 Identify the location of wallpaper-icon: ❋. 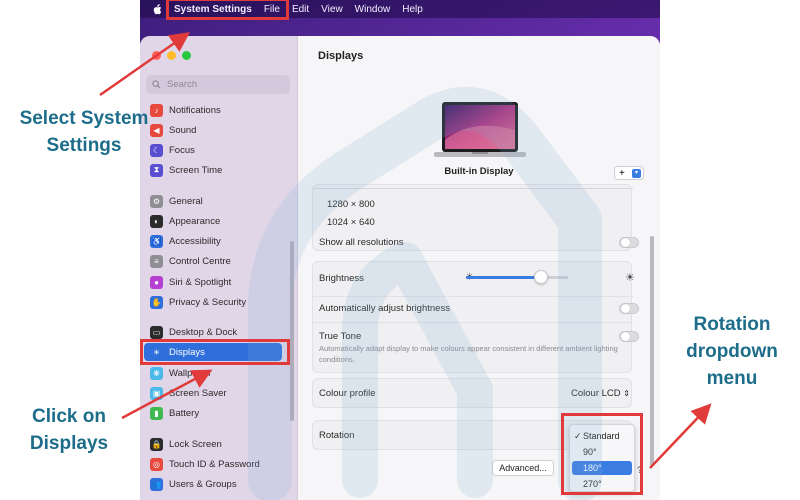
(156, 373).